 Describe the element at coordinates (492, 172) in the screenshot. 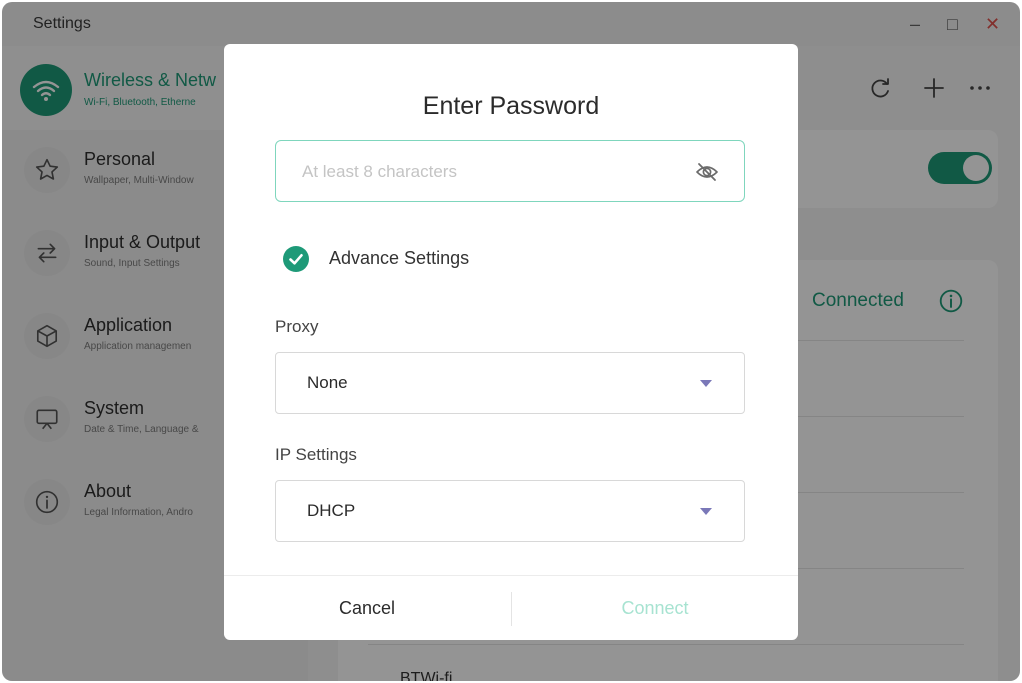

I see `password-input` at that location.